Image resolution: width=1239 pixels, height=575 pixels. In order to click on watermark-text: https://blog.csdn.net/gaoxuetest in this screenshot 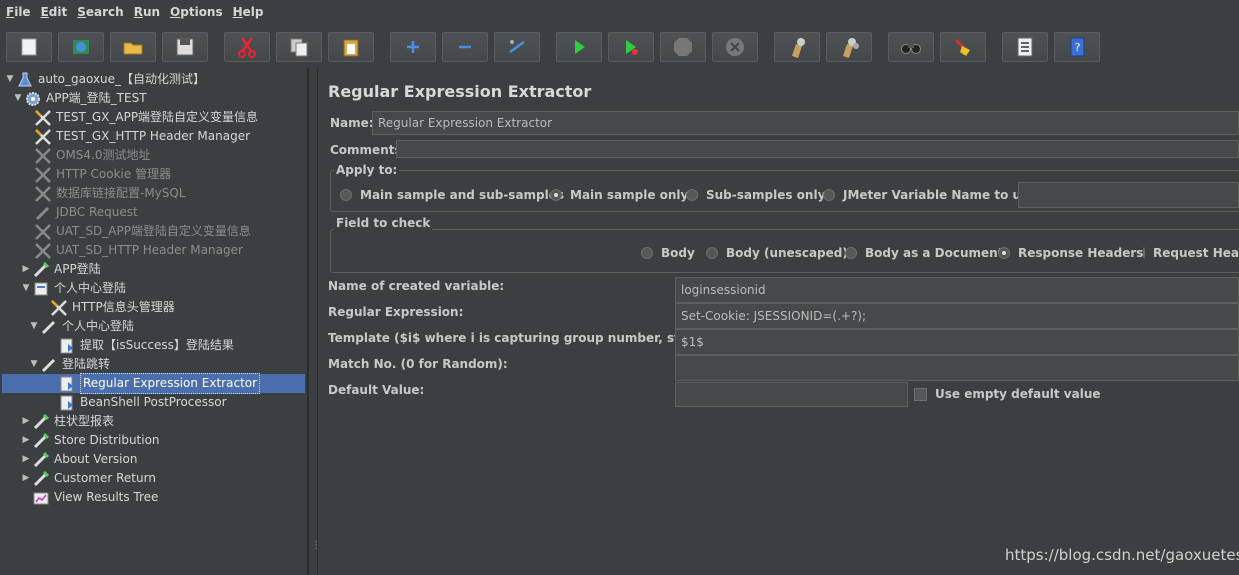, I will do `click(1122, 555)`.